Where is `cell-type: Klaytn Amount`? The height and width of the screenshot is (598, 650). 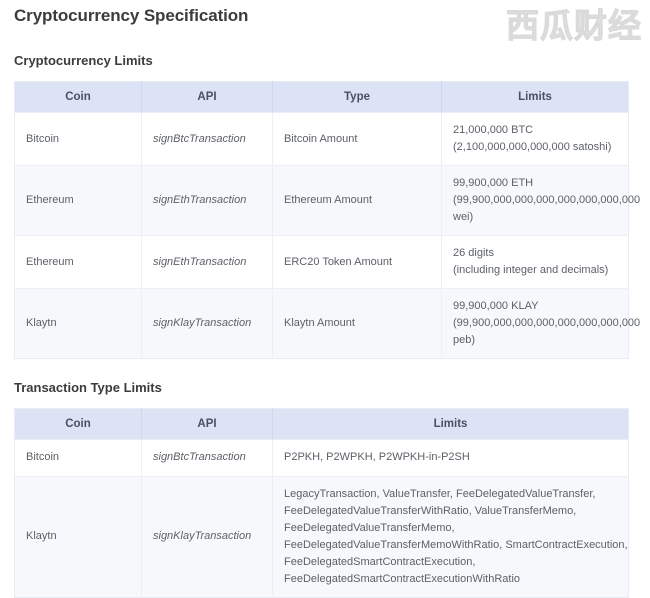 cell-type: Klaytn Amount is located at coordinates (357, 323).